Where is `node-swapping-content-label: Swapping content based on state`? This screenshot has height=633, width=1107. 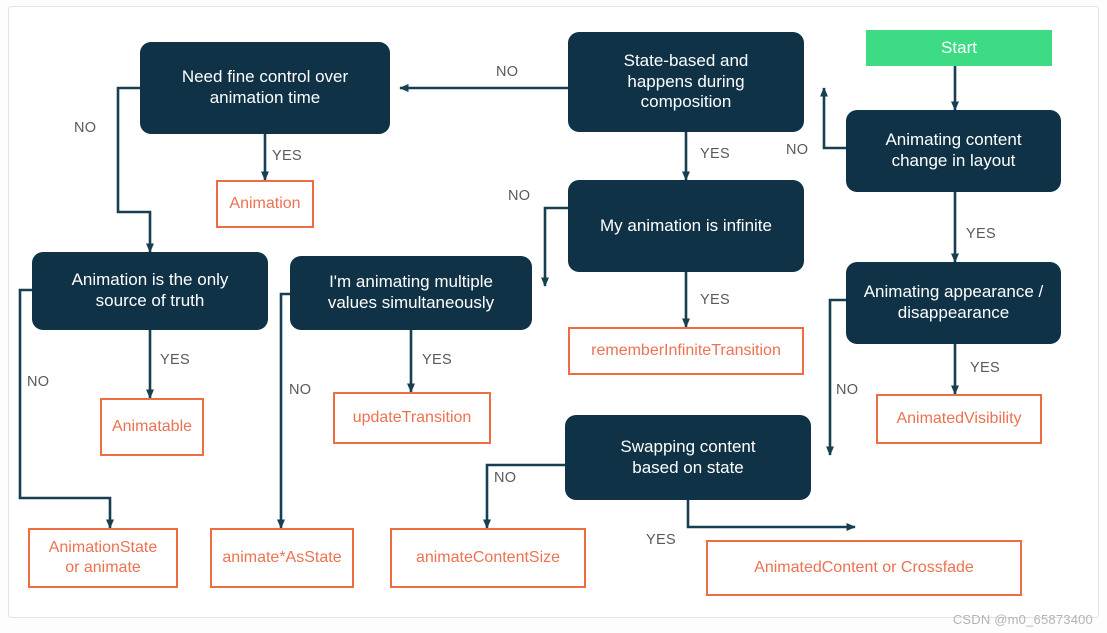 node-swapping-content-label: Swapping content based on state is located at coordinates (688, 456).